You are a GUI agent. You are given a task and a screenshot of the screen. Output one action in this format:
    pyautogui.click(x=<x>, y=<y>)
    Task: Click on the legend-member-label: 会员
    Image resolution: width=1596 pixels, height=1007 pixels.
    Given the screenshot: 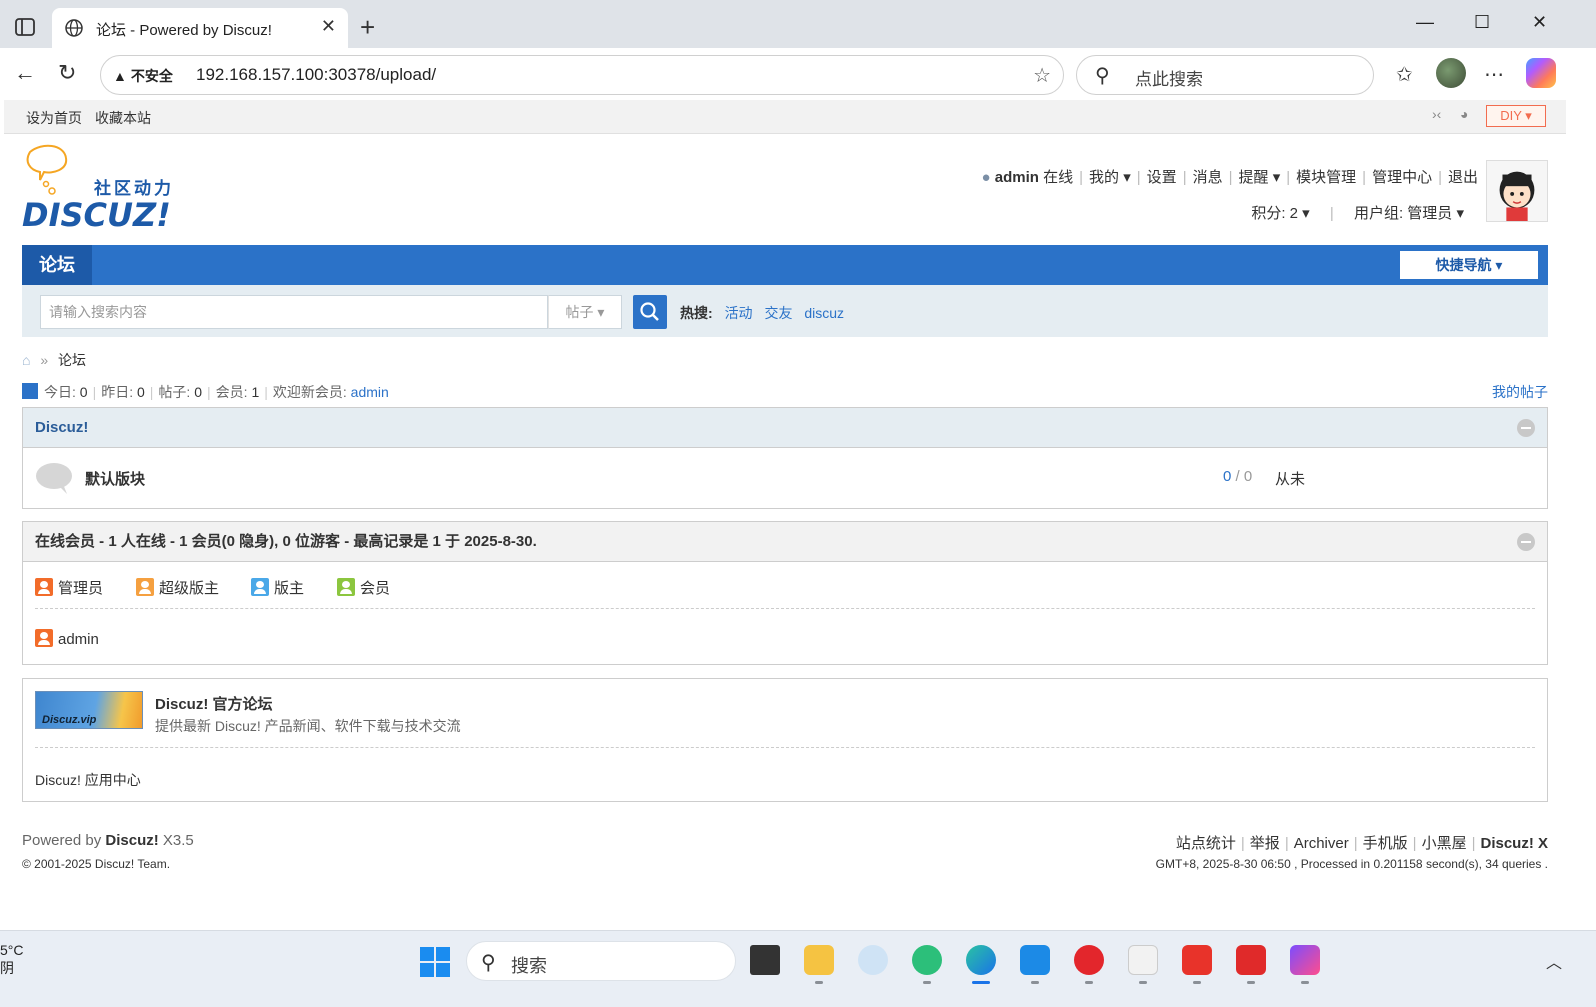 What is the action you would take?
    pyautogui.click(x=375, y=588)
    